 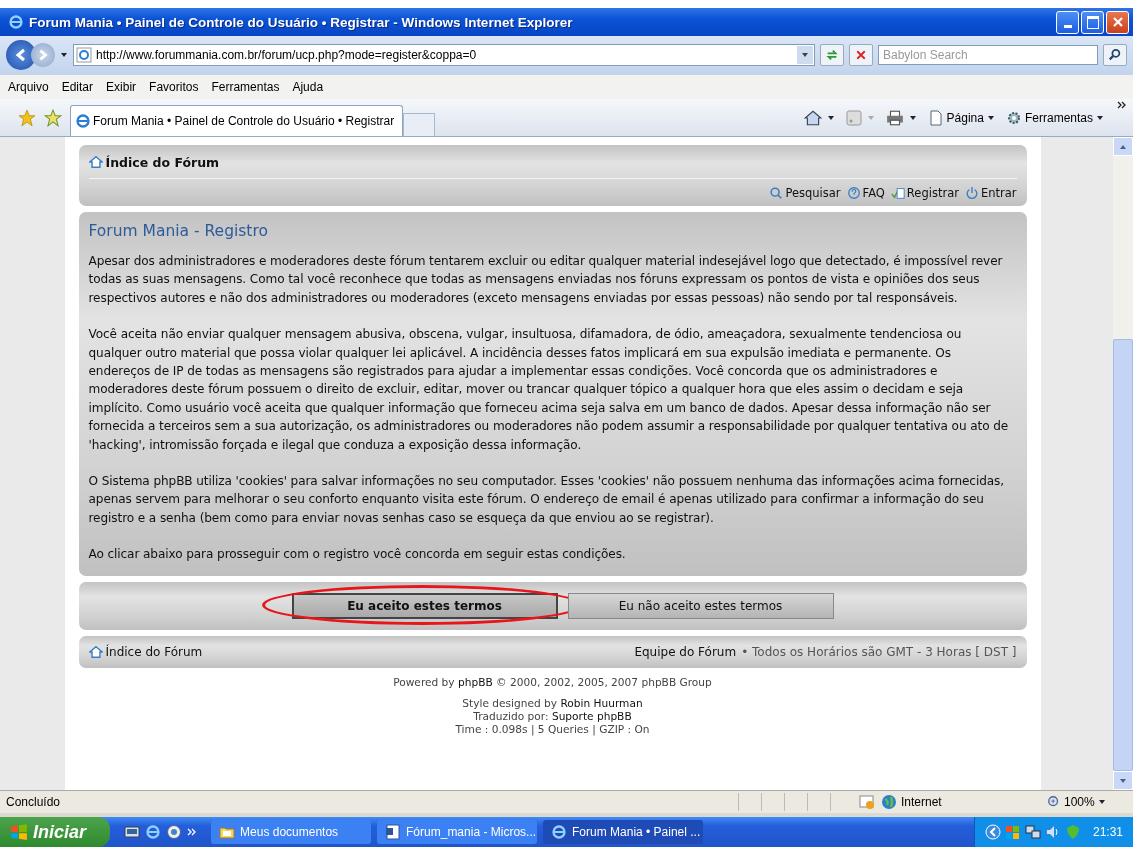 What do you see at coordinates (897, 193) in the screenshot?
I see `checklist-icon` at bounding box center [897, 193].